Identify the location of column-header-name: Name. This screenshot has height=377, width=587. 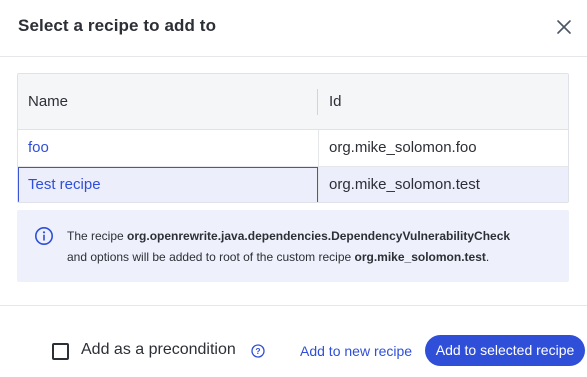
(48, 102).